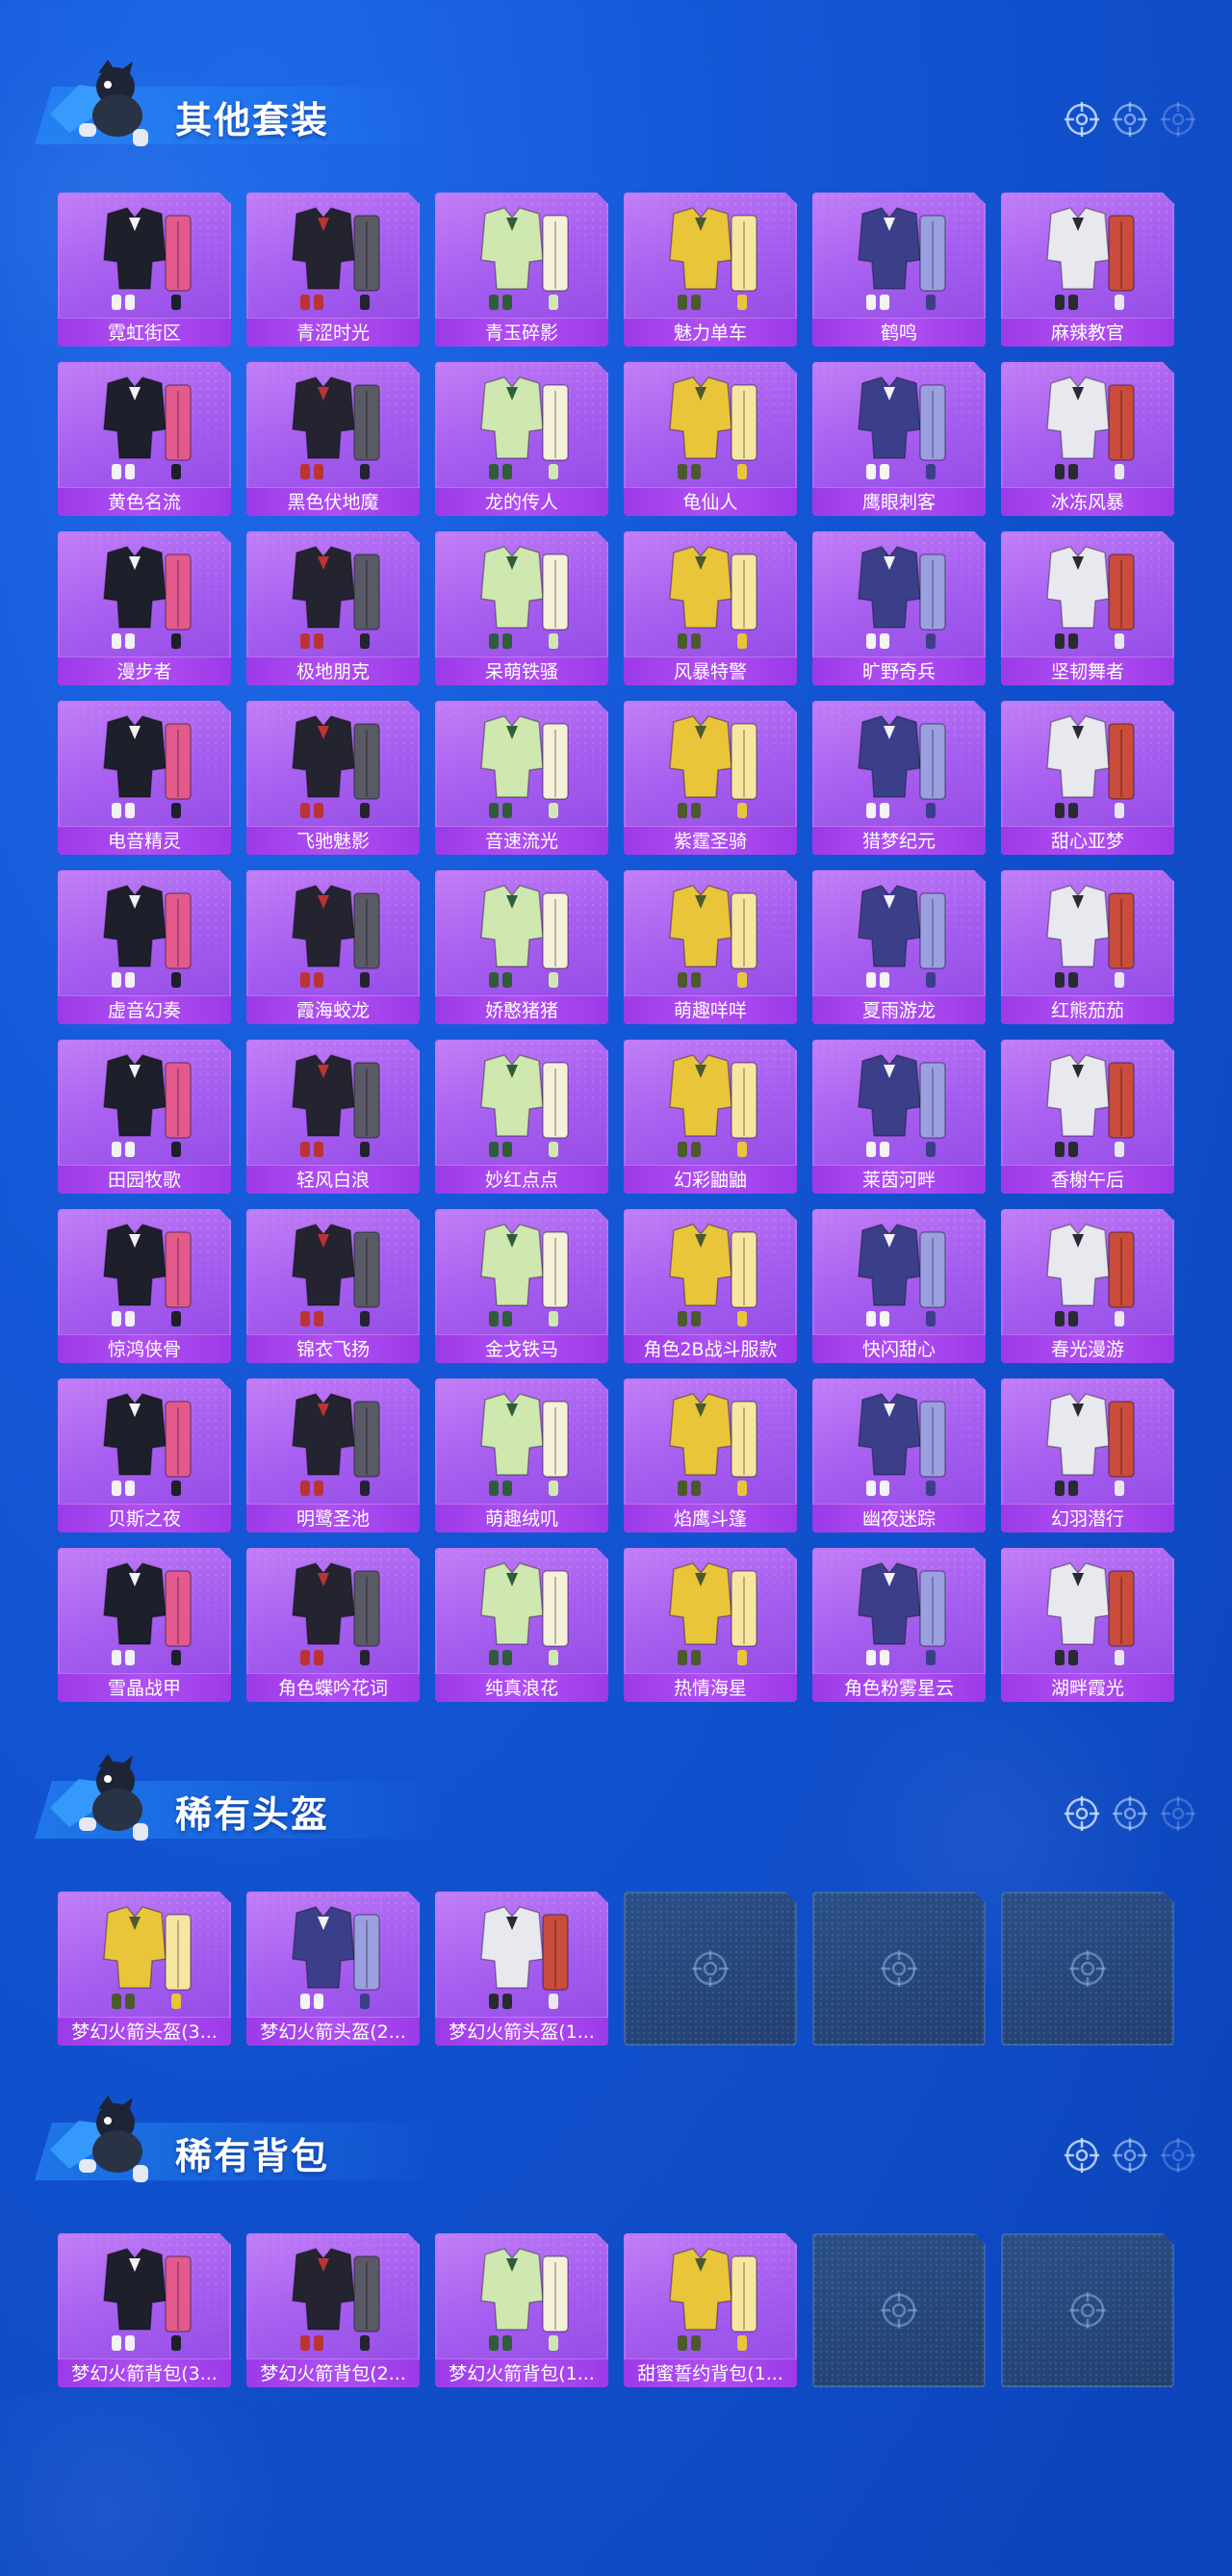 Image resolution: width=1232 pixels, height=2576 pixels. I want to click on item-card: 旷野奇兵, so click(899, 608).